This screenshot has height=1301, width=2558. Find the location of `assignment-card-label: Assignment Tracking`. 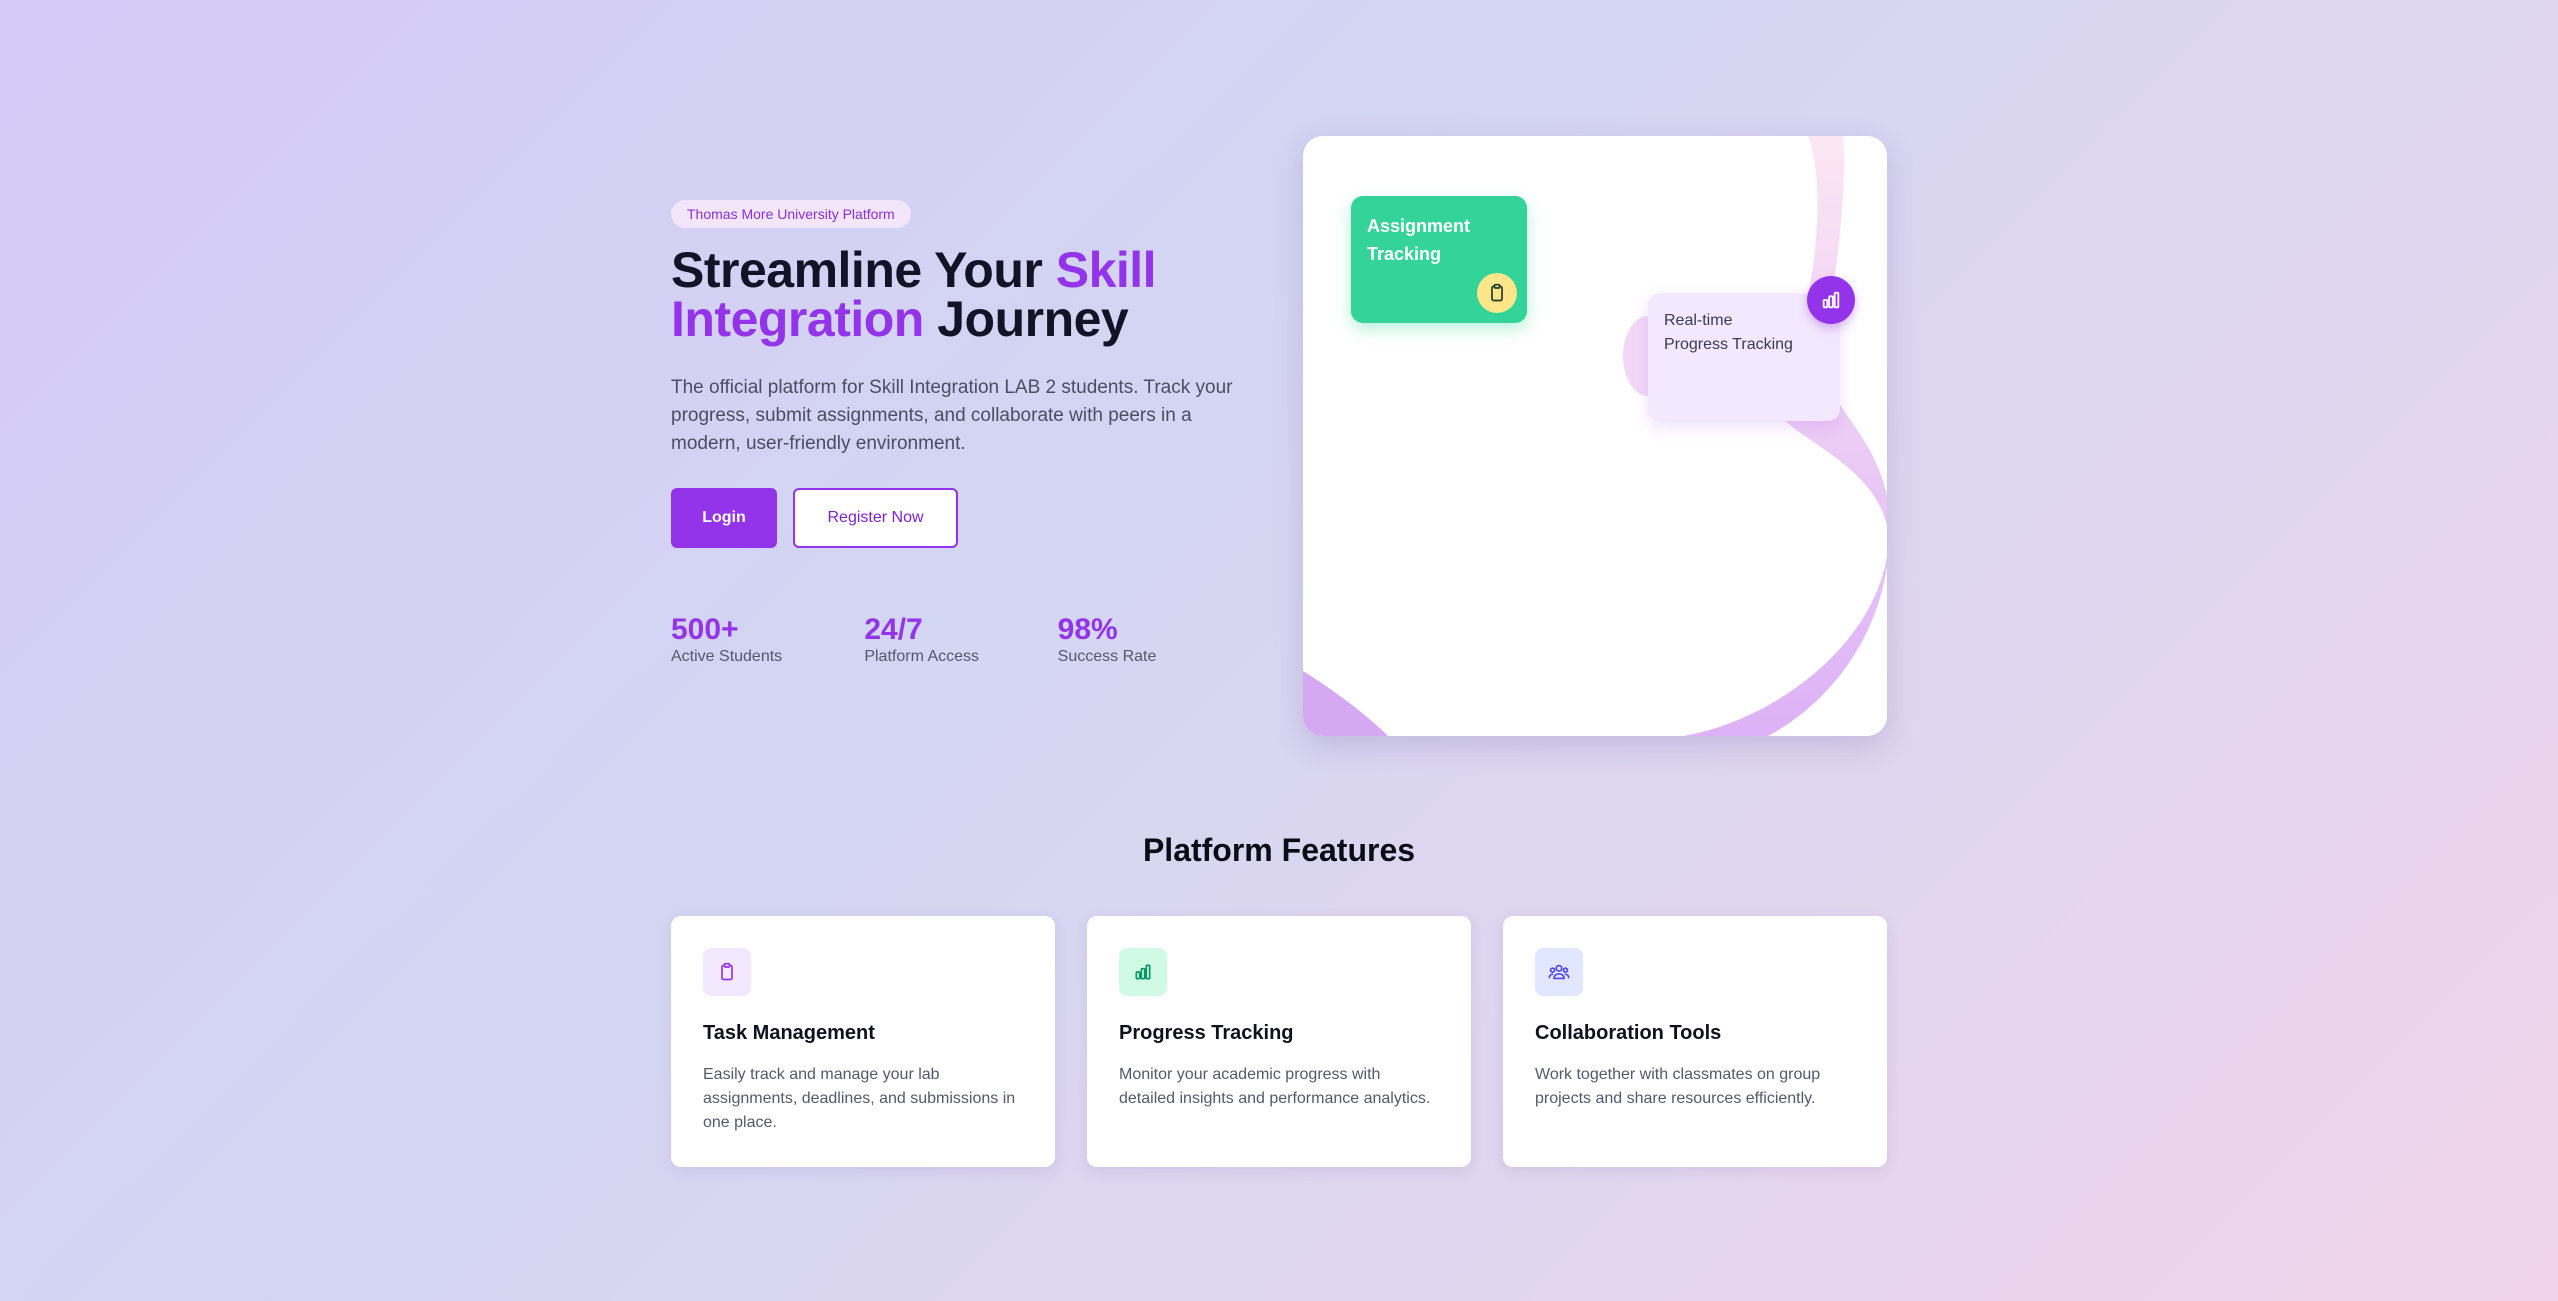

assignment-card-label: Assignment Tracking is located at coordinates (1419, 240).